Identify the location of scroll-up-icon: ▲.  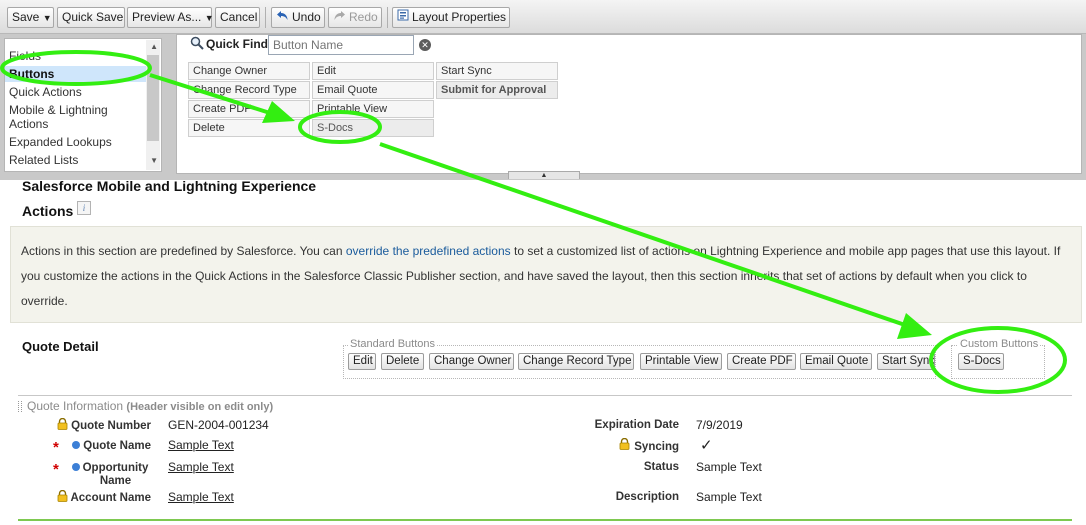
(154, 47).